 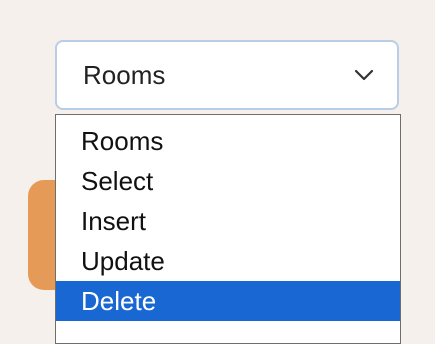 I want to click on dropdown-option-insert: Insert, so click(x=228, y=221).